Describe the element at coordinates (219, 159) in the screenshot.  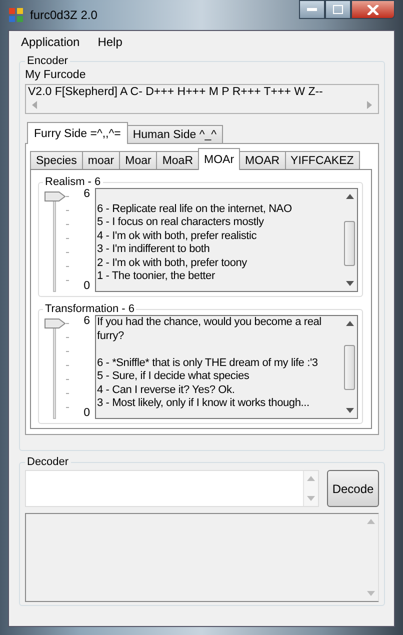
I see `tab: MOAr` at that location.